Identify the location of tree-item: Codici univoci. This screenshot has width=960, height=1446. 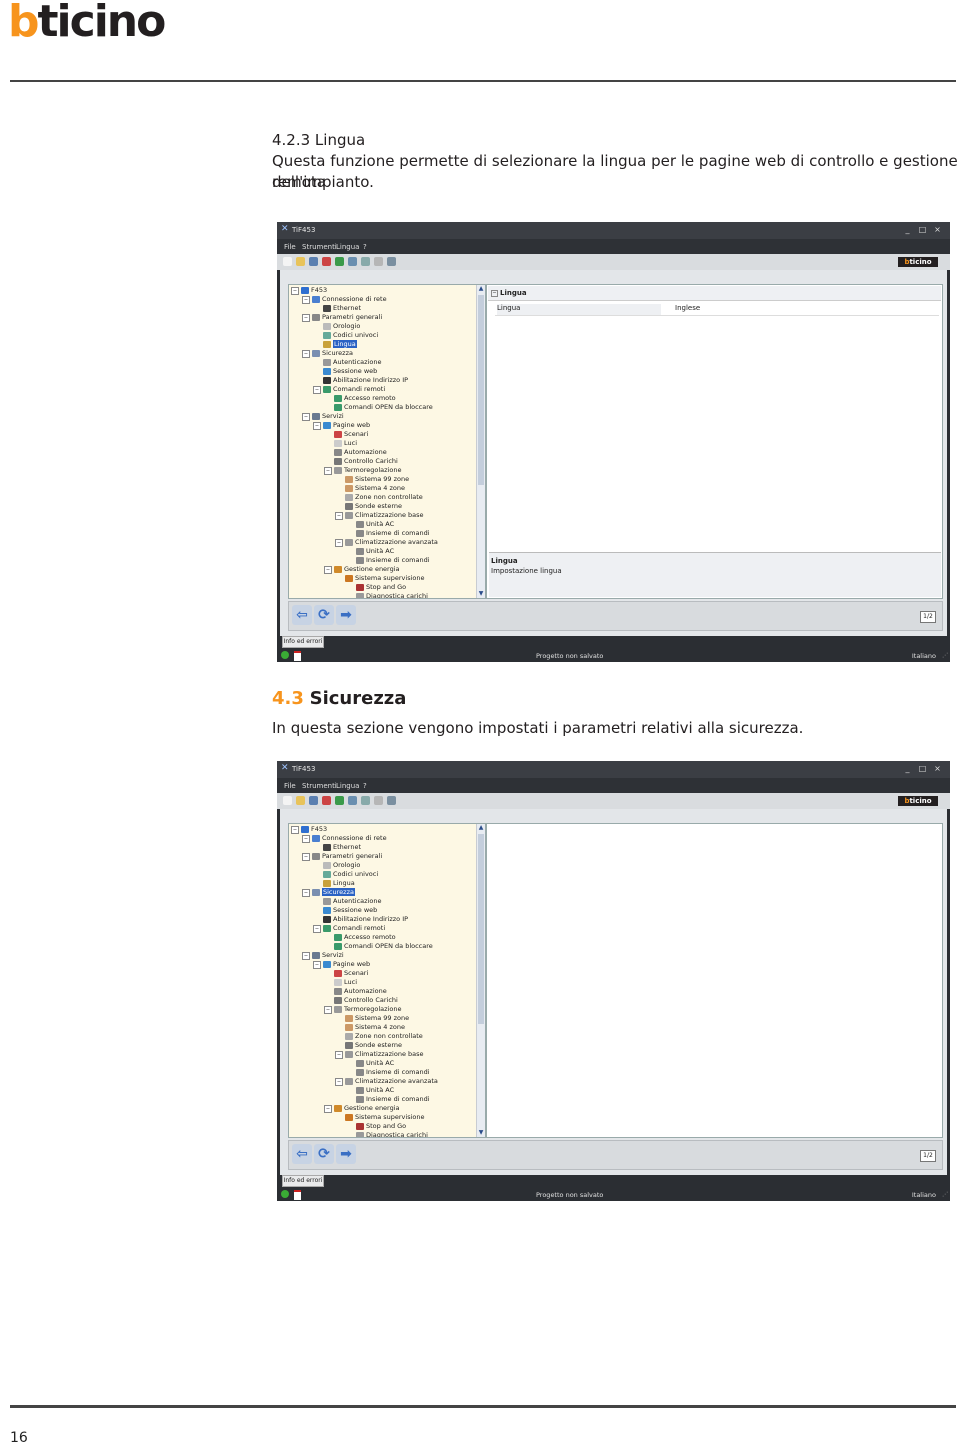
(345, 874).